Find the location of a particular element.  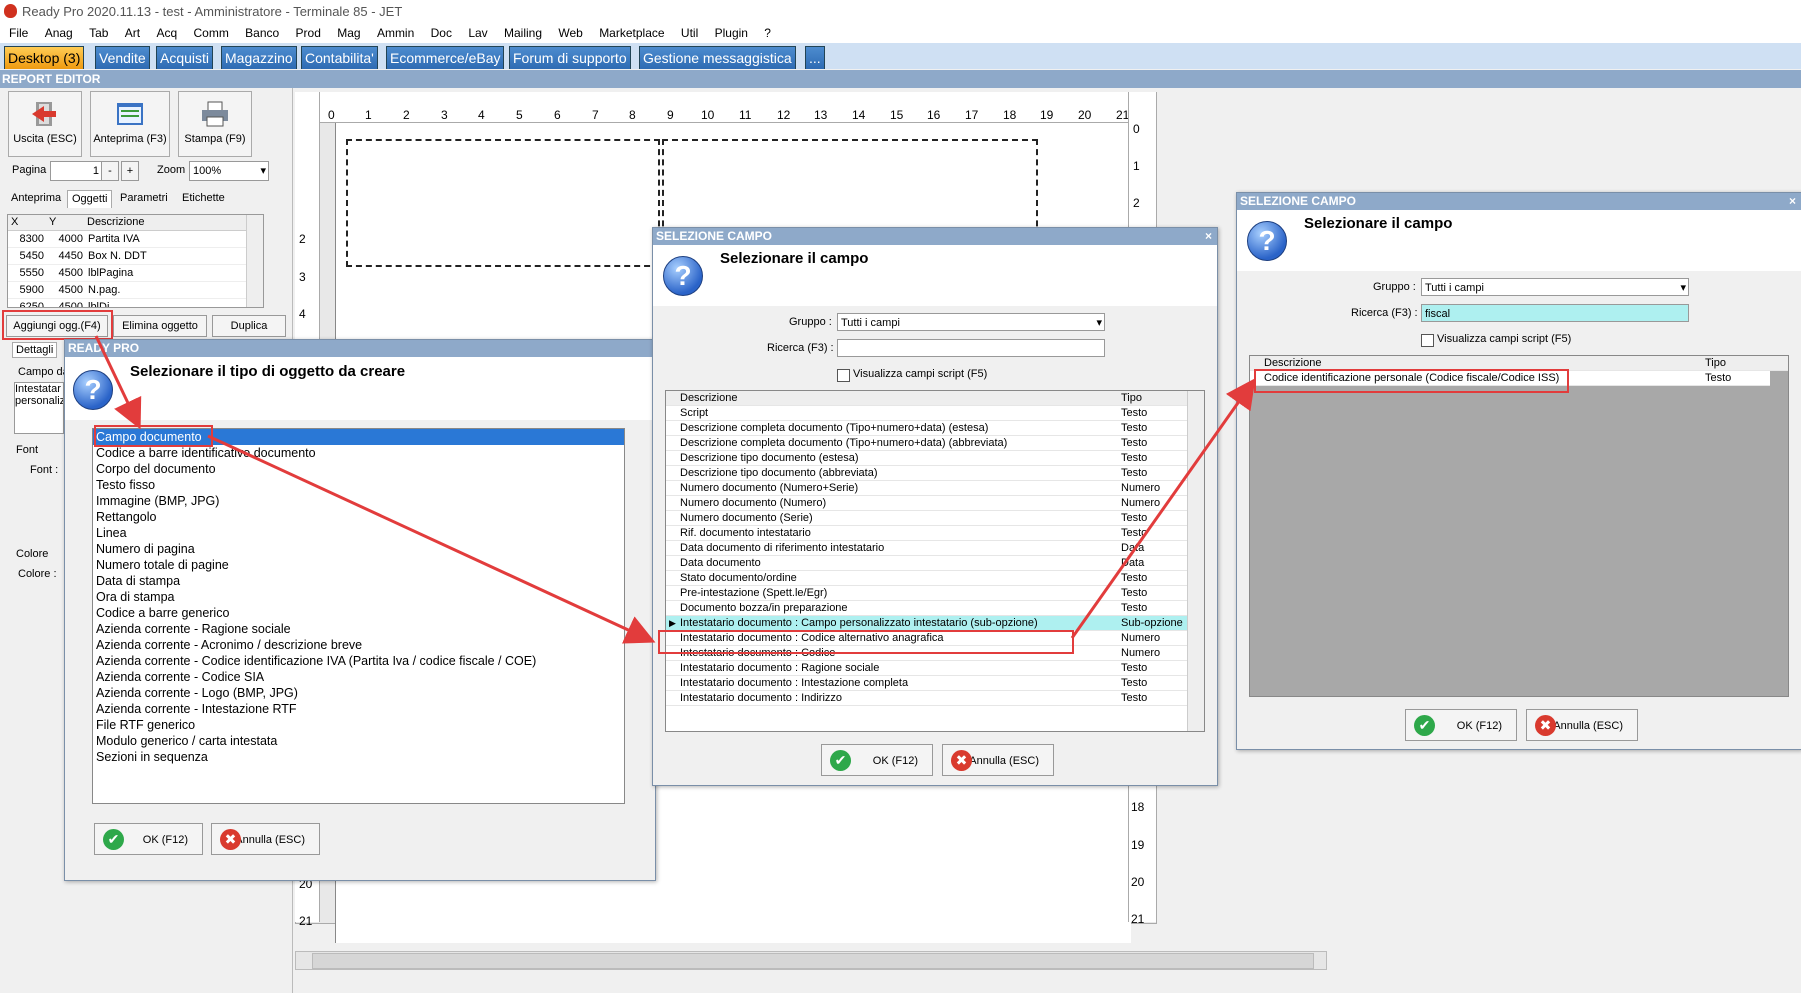

arrow-add-to-list is located at coordinates (118, 382).